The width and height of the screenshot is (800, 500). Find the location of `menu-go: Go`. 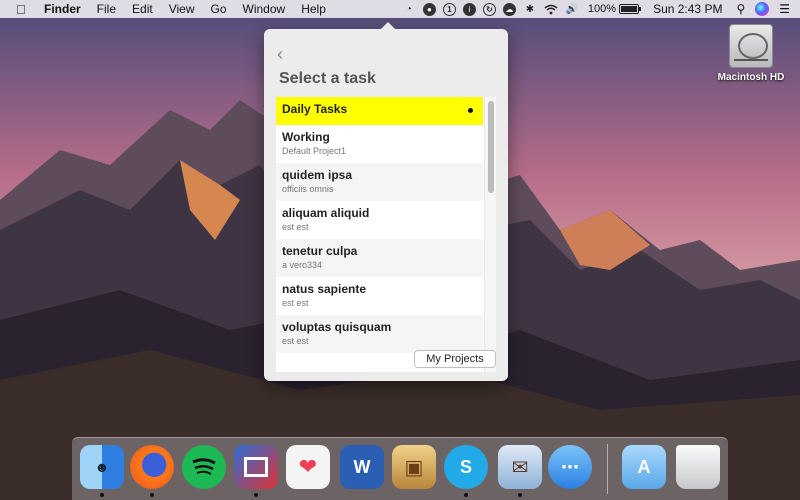

menu-go: Go is located at coordinates (219, 9).